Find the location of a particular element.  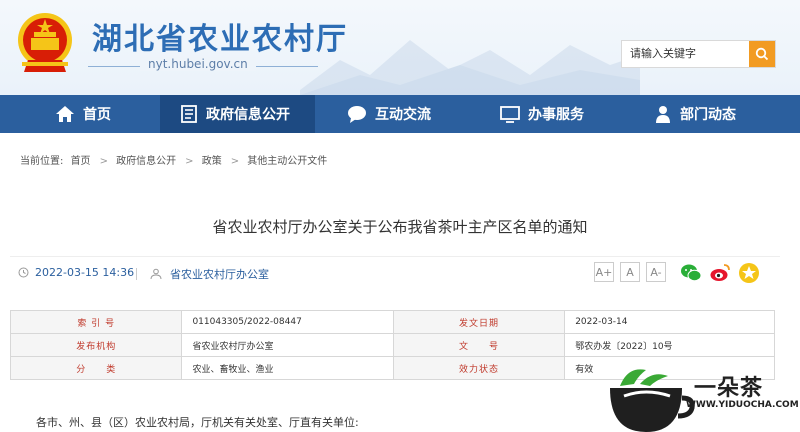

publish-source: 省农业农村厅办公室 is located at coordinates (209, 274).